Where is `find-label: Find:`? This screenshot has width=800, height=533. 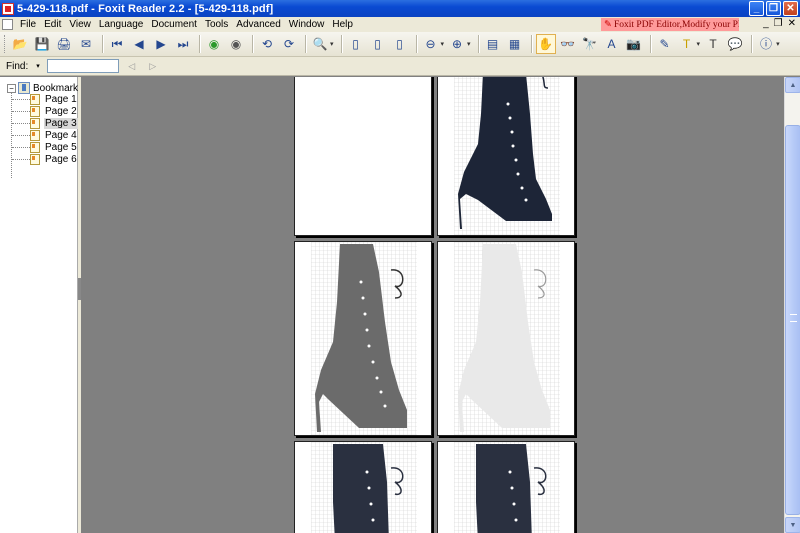 find-label: Find: is located at coordinates (17, 66).